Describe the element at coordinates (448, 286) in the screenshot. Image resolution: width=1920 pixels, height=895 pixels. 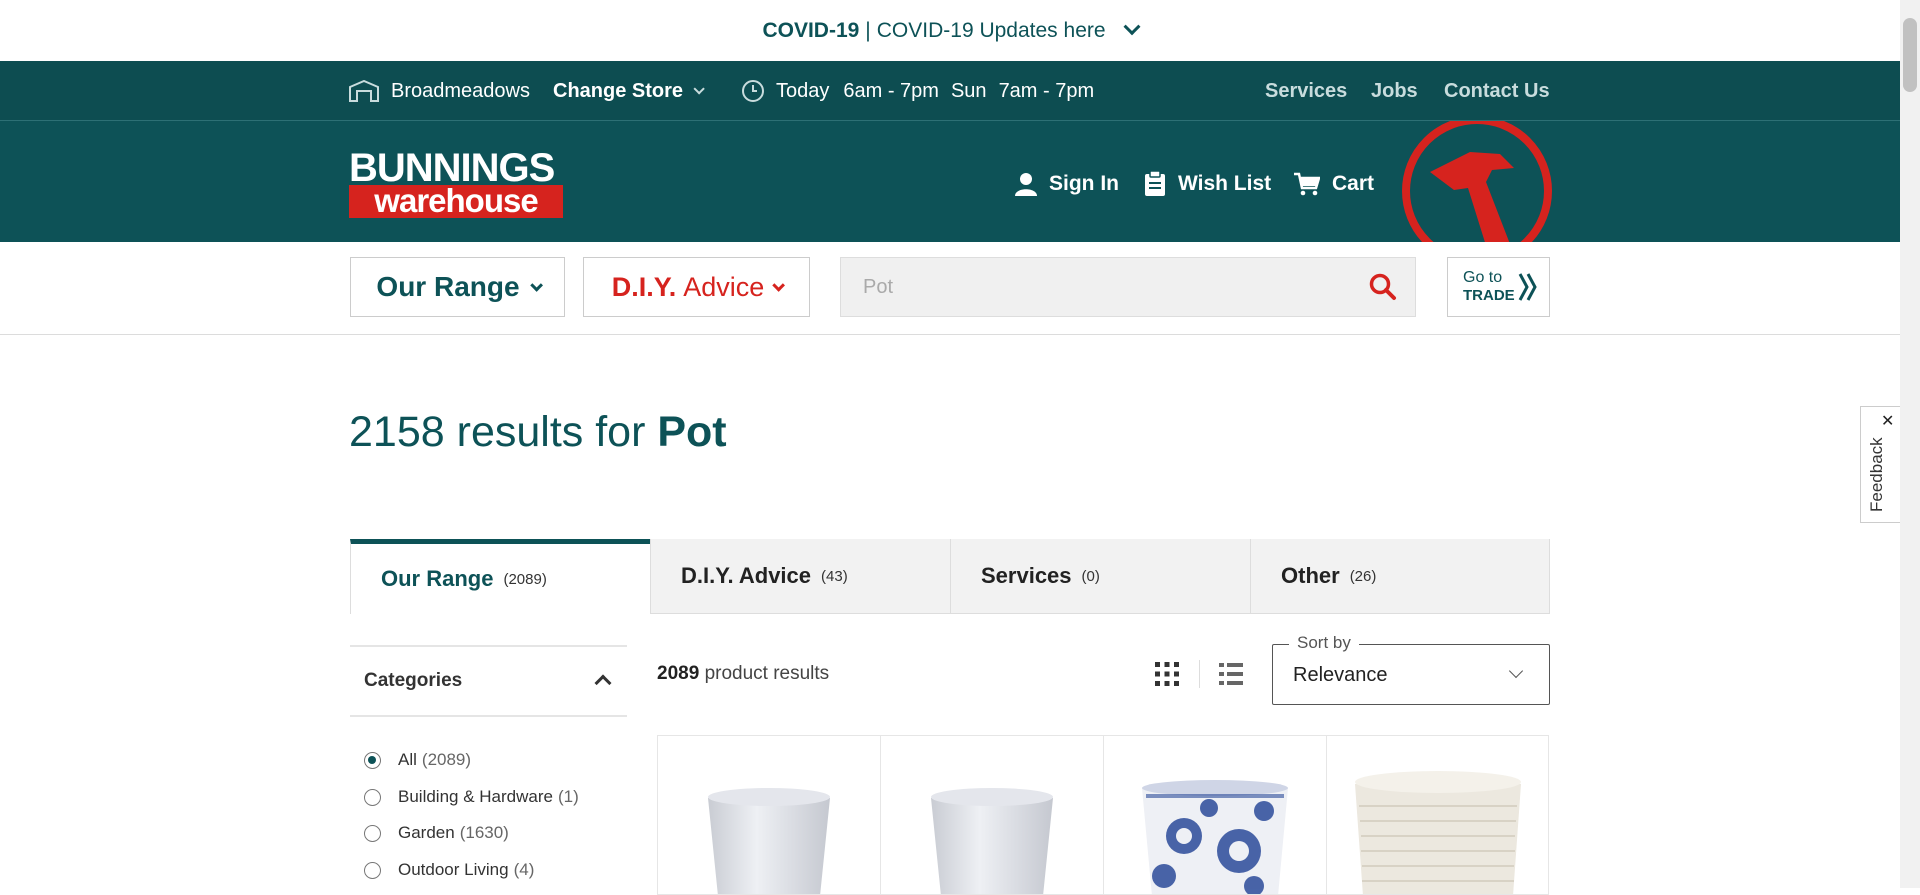
I see `our-range-label: Our Range` at that location.